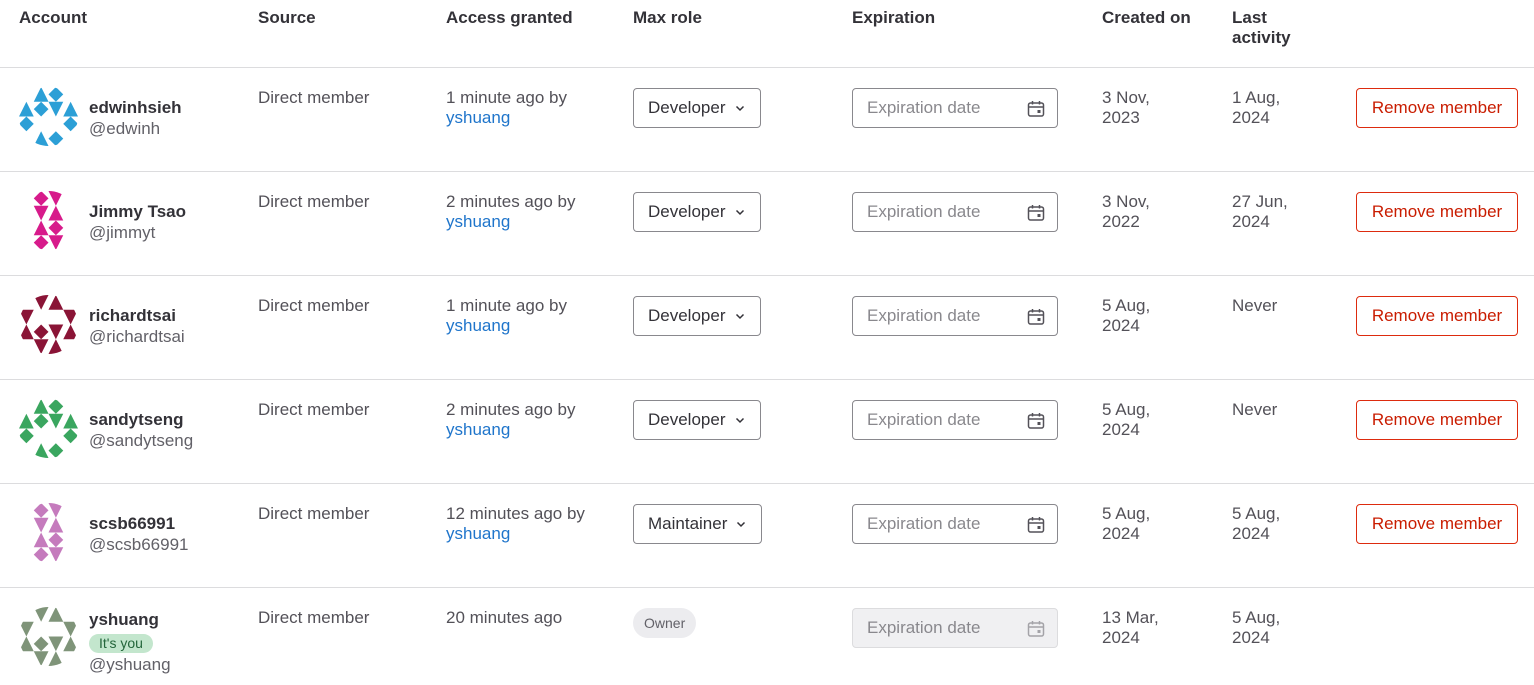 Image resolution: width=1534 pixels, height=685 pixels. Describe the element at coordinates (139, 544) in the screenshot. I see `member-handle: @scsb66991` at that location.